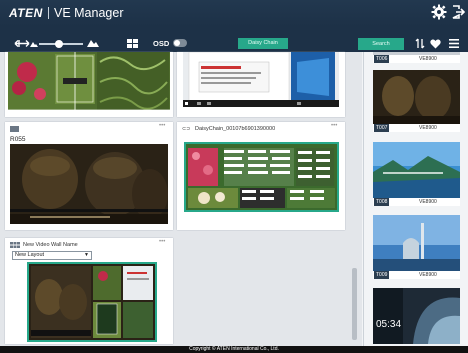  I want to click on chevron-down-icon: ▼, so click(86, 255).